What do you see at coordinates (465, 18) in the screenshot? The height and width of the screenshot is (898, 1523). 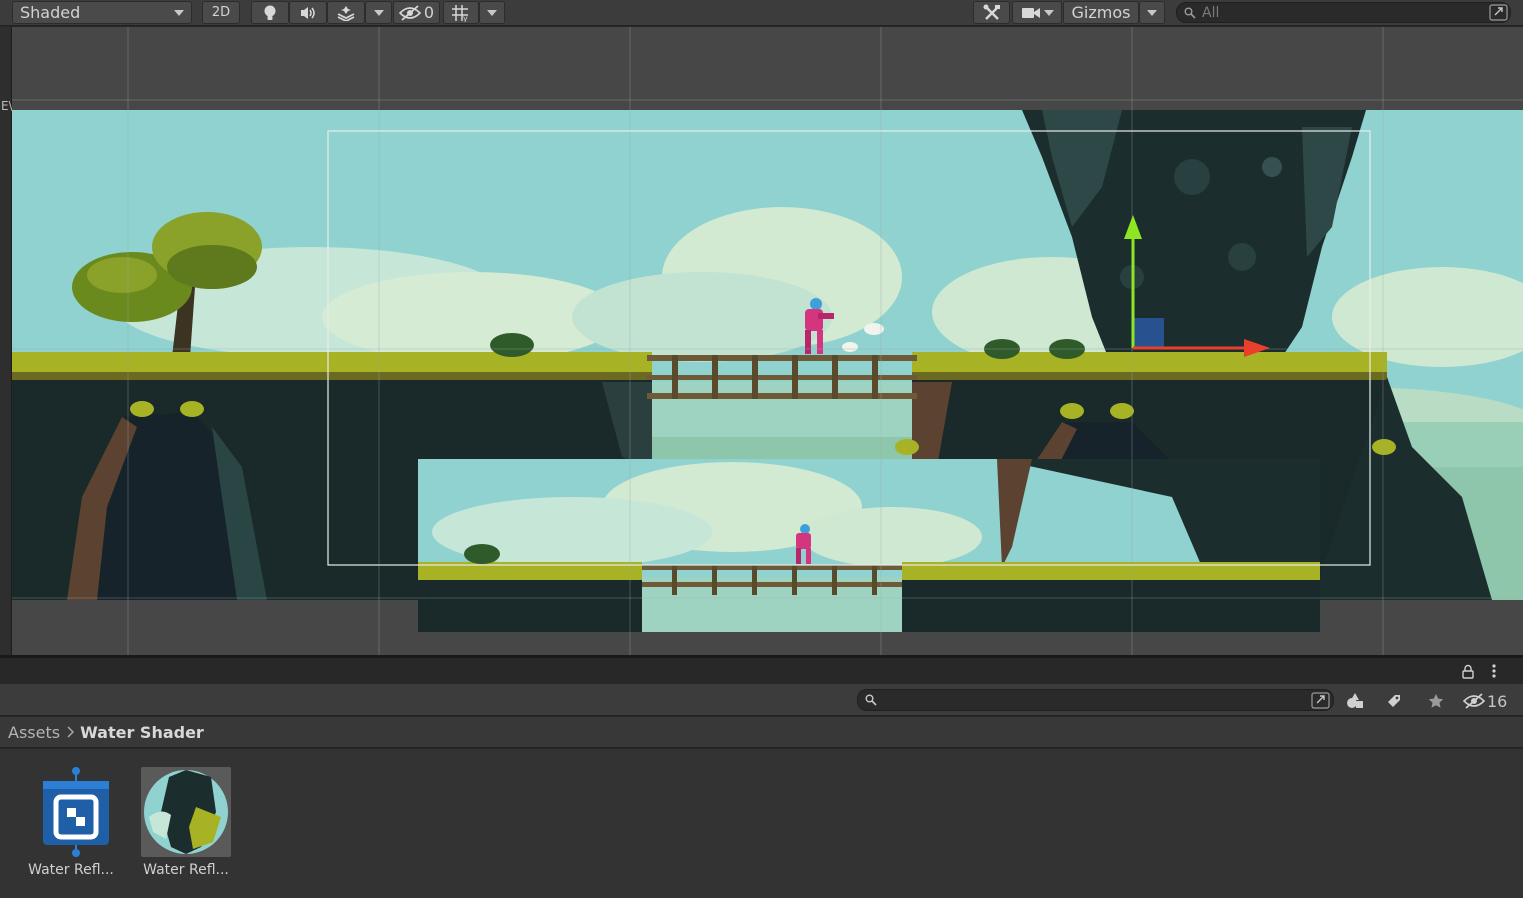 I see `svg-text: y` at bounding box center [465, 18].